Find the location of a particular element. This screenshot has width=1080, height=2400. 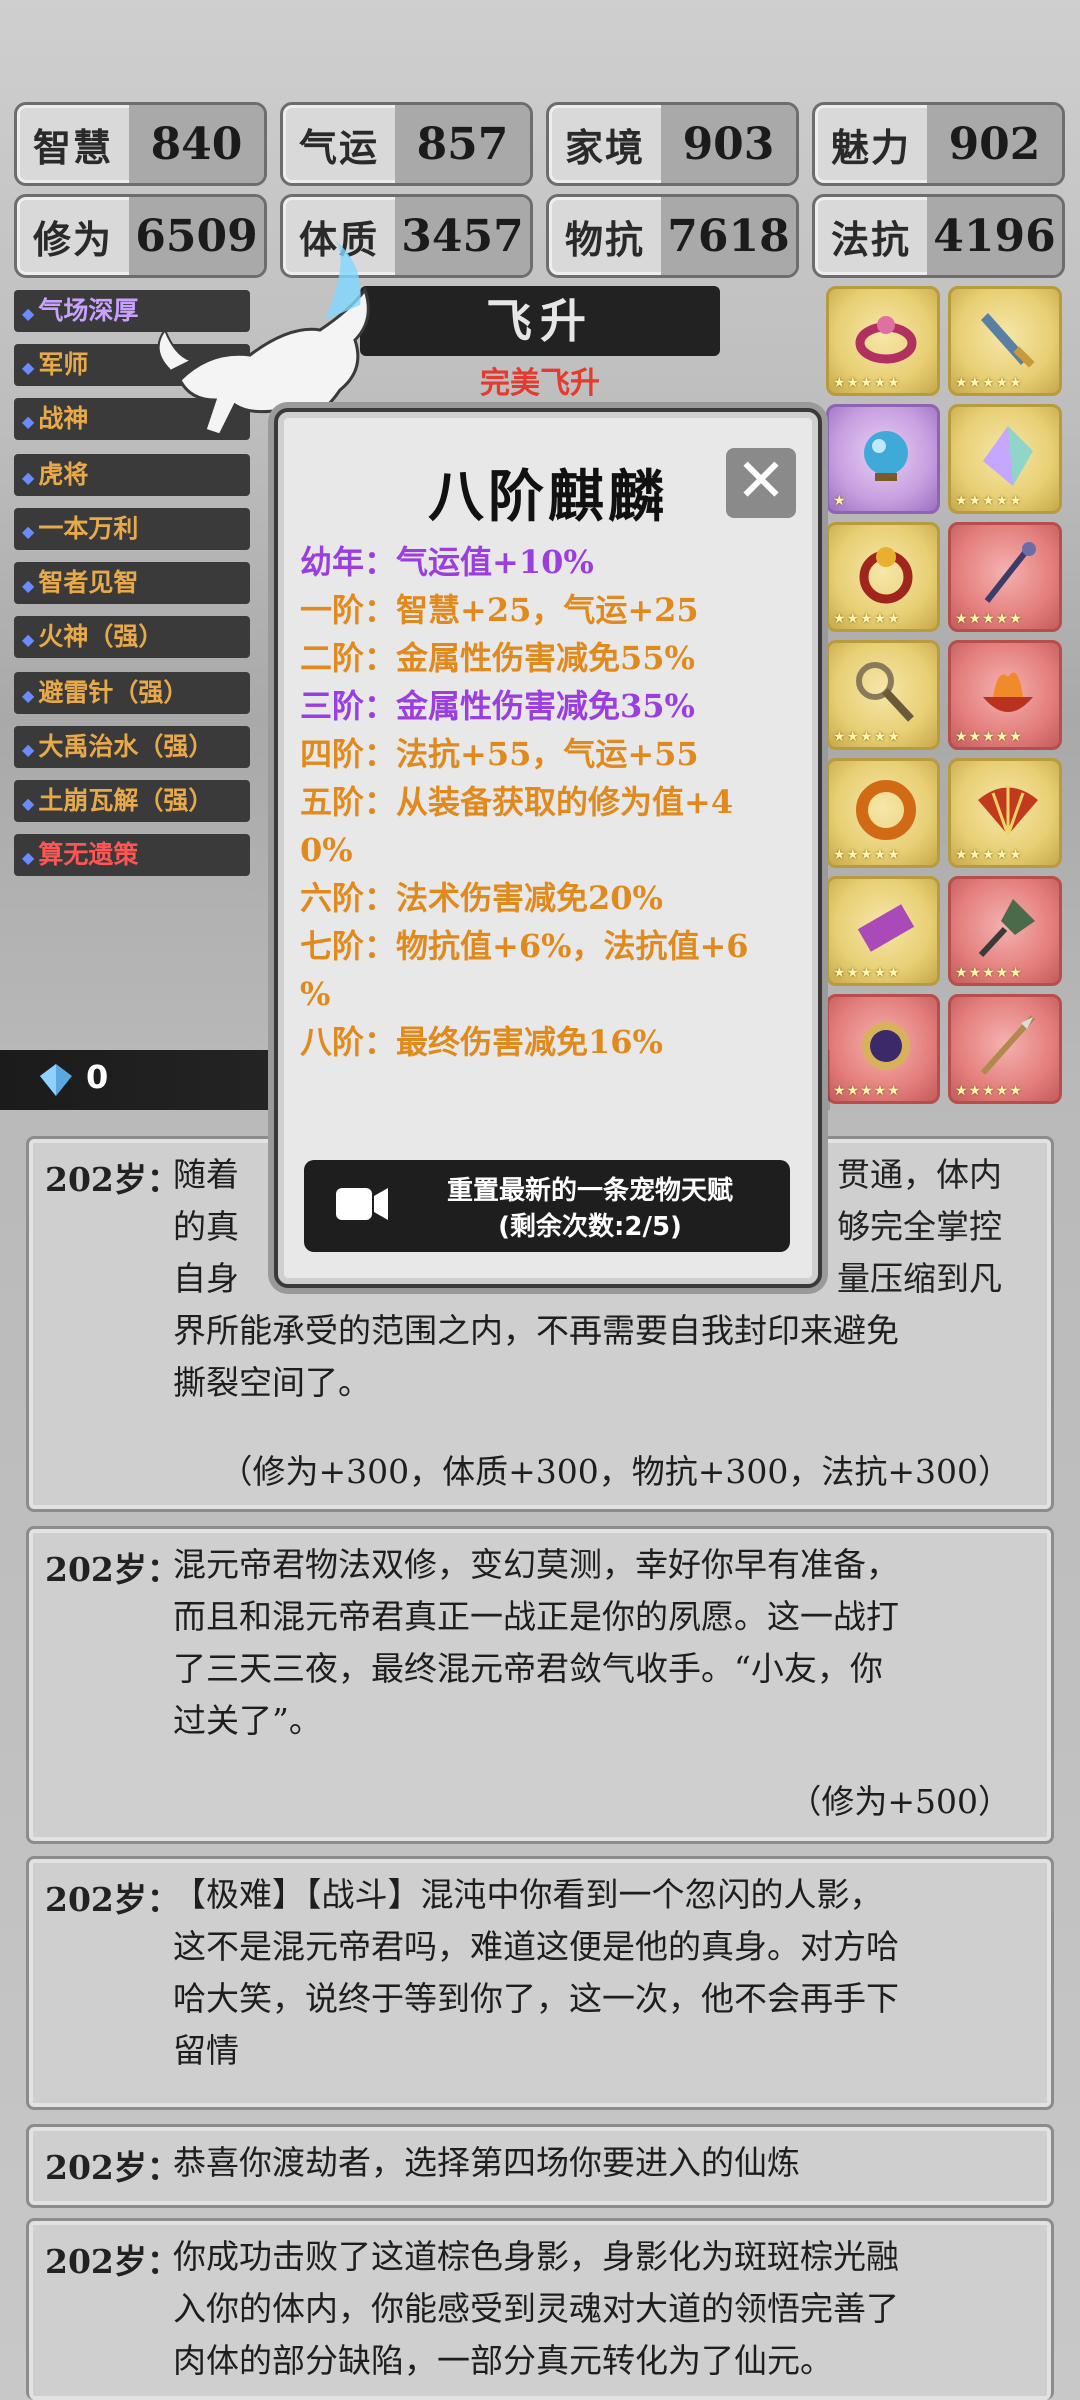

stat-luck: 气运 857 is located at coordinates (406, 144).